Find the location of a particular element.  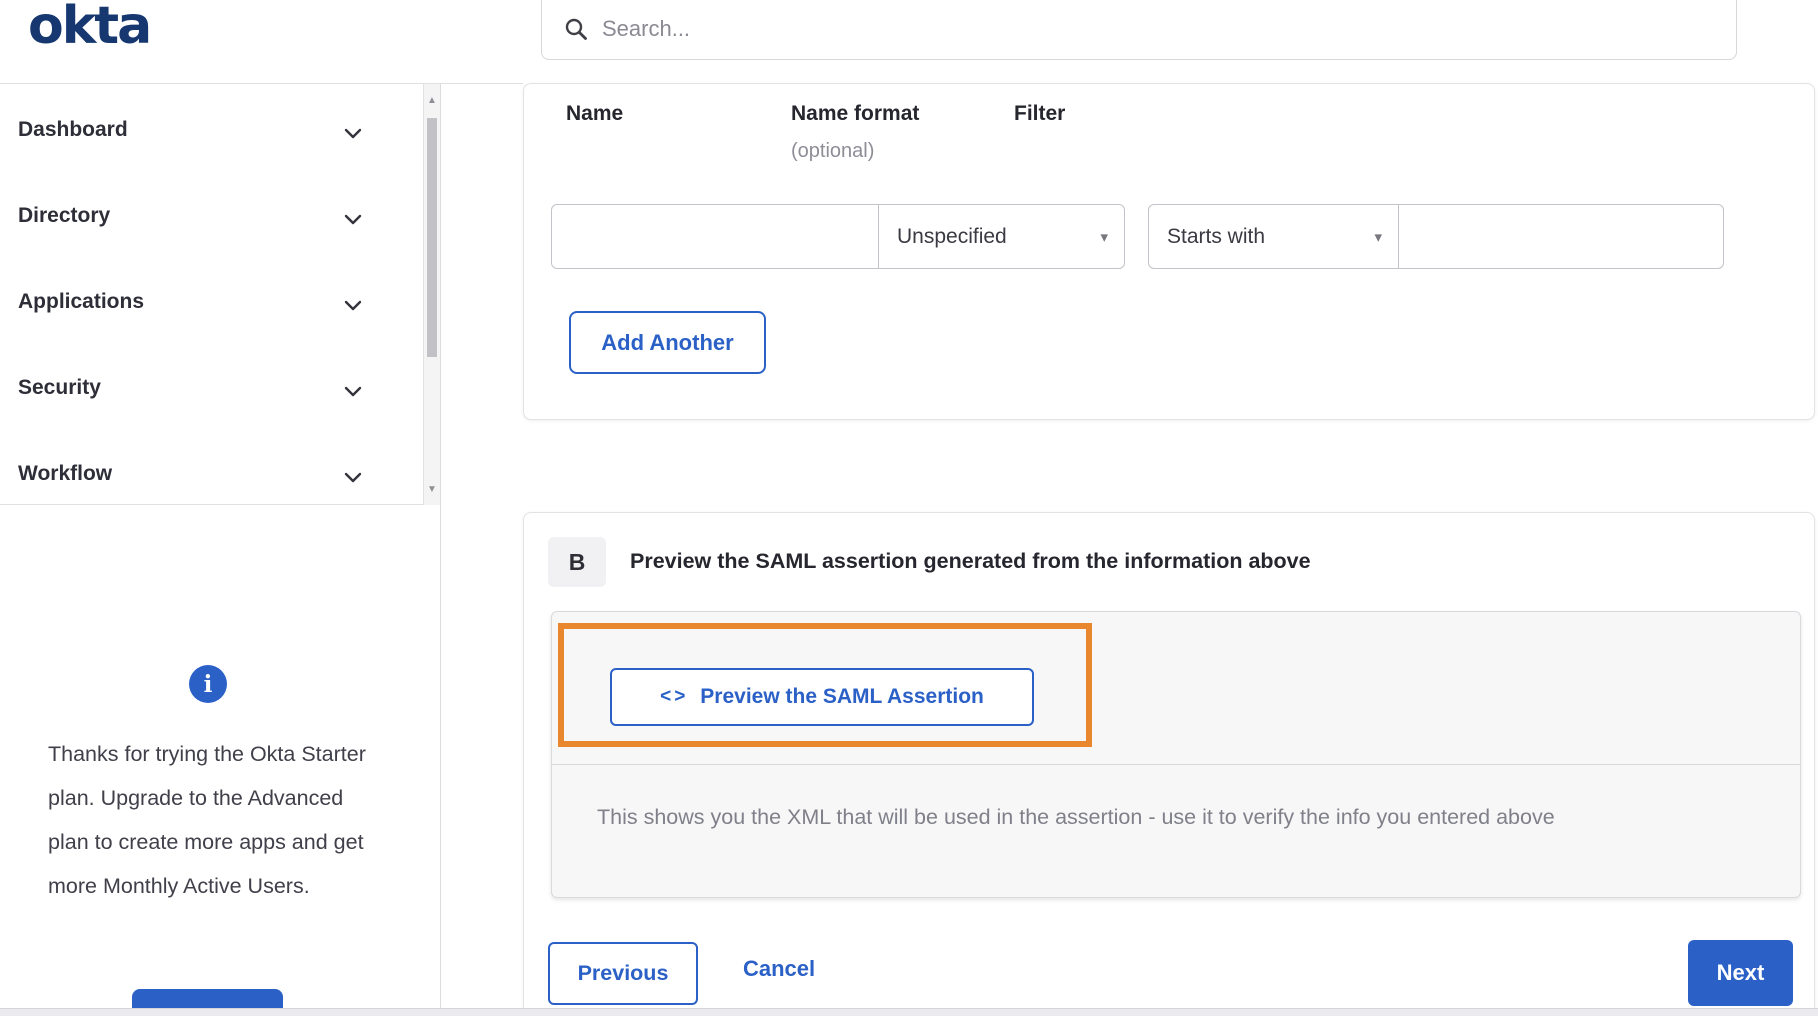

previous-button: Previous is located at coordinates (623, 973).